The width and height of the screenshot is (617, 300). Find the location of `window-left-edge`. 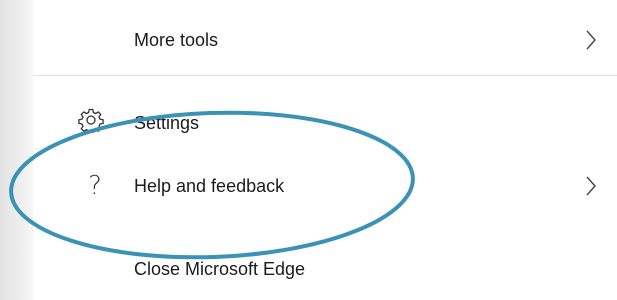

window-left-edge is located at coordinates (16, 150).